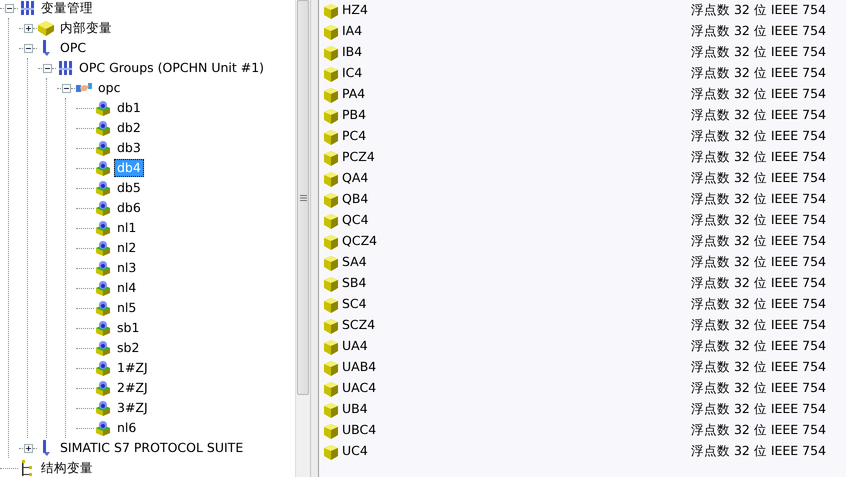 This screenshot has height=477, width=846. What do you see at coordinates (127, 308) in the screenshot?
I see `tree-item: nl5` at bounding box center [127, 308].